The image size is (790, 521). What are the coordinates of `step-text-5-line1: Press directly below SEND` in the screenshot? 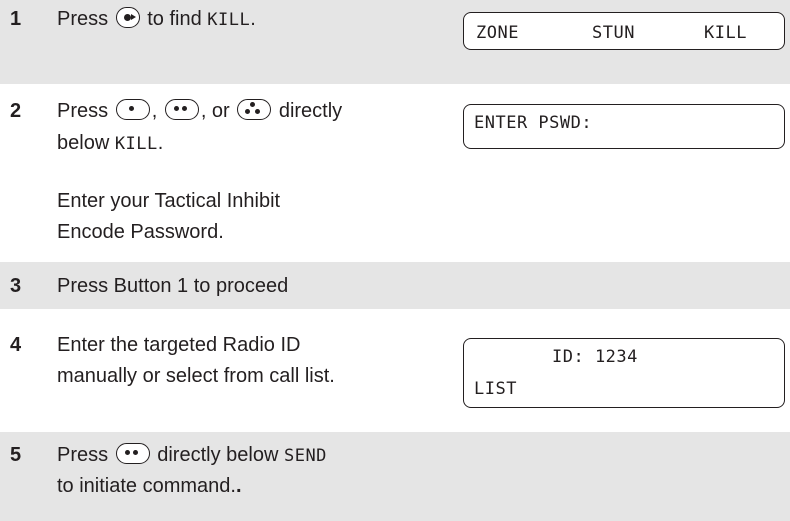 It's located at (192, 455).